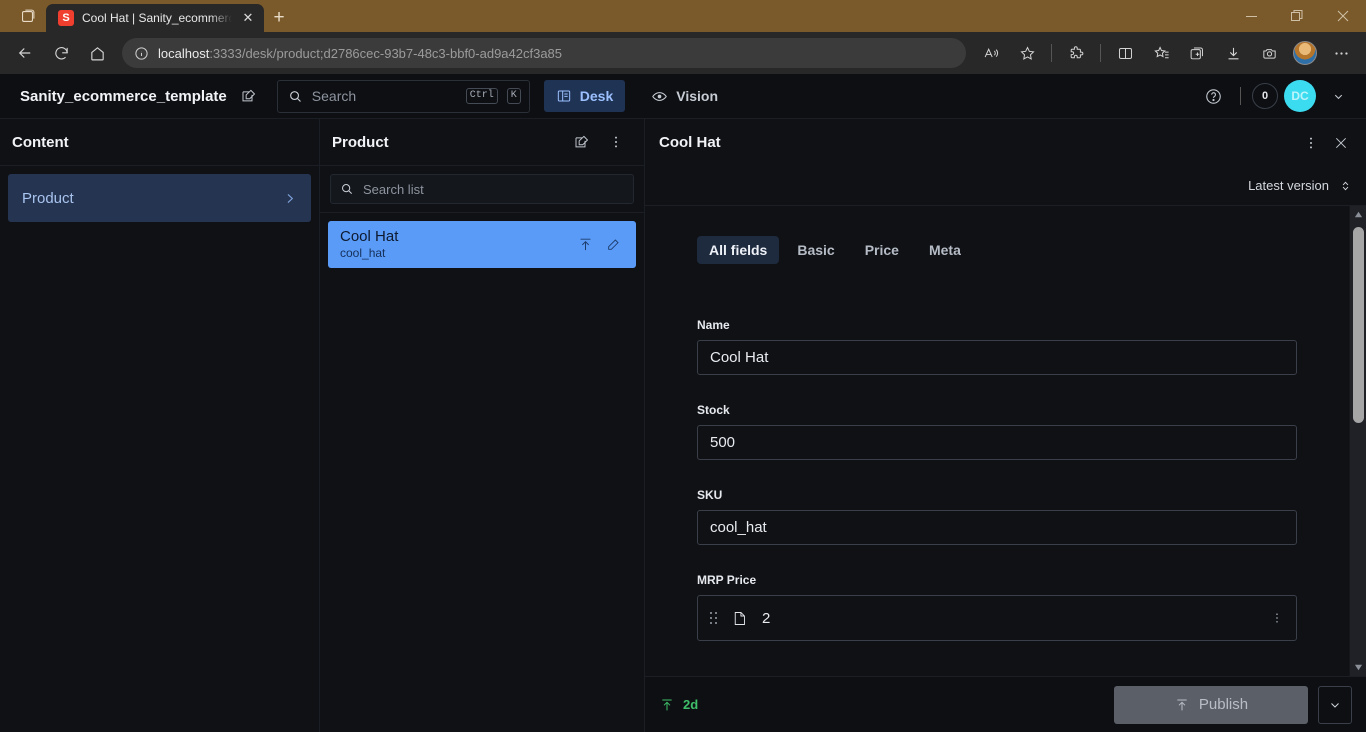 The height and width of the screenshot is (732, 1366). I want to click on publish-button-label: Publish, so click(1223, 704).